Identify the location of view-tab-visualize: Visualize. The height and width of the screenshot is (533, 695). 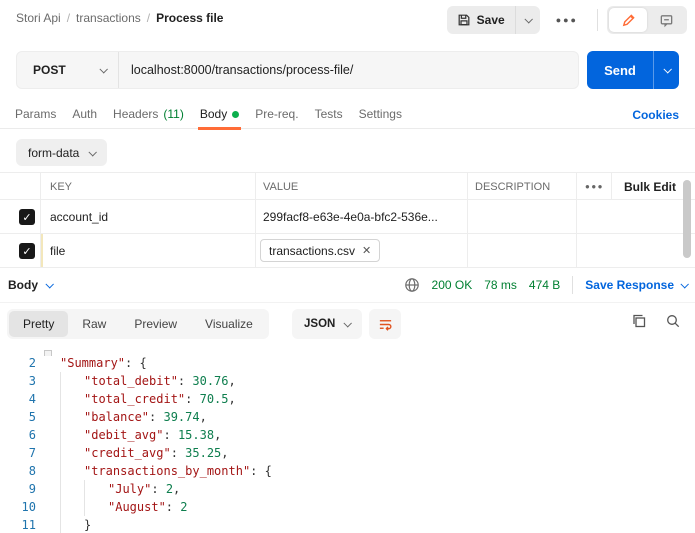
(229, 324).